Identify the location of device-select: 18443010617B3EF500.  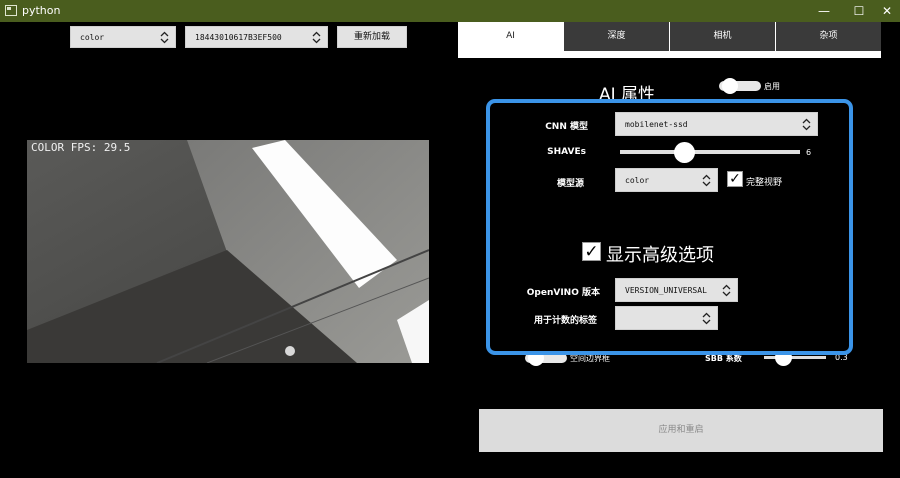
(256, 37).